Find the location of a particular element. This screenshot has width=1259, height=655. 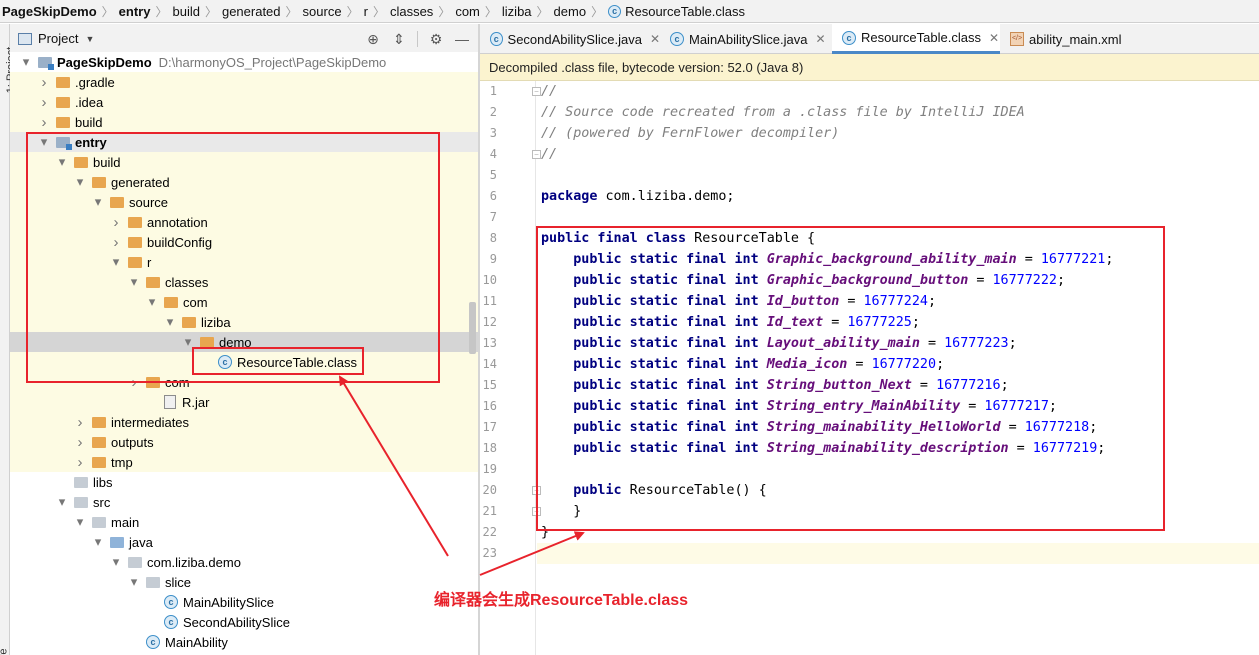

tree-node: ▾ demo is located at coordinates (244, 342).